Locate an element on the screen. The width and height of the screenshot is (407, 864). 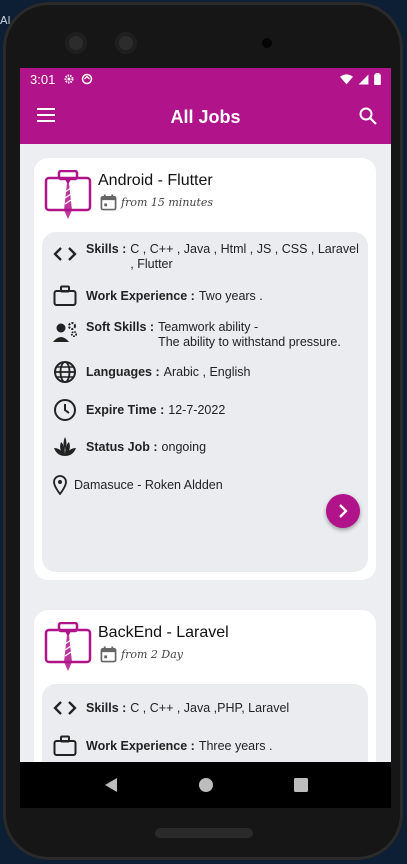
globe-icon is located at coordinates (65, 372).